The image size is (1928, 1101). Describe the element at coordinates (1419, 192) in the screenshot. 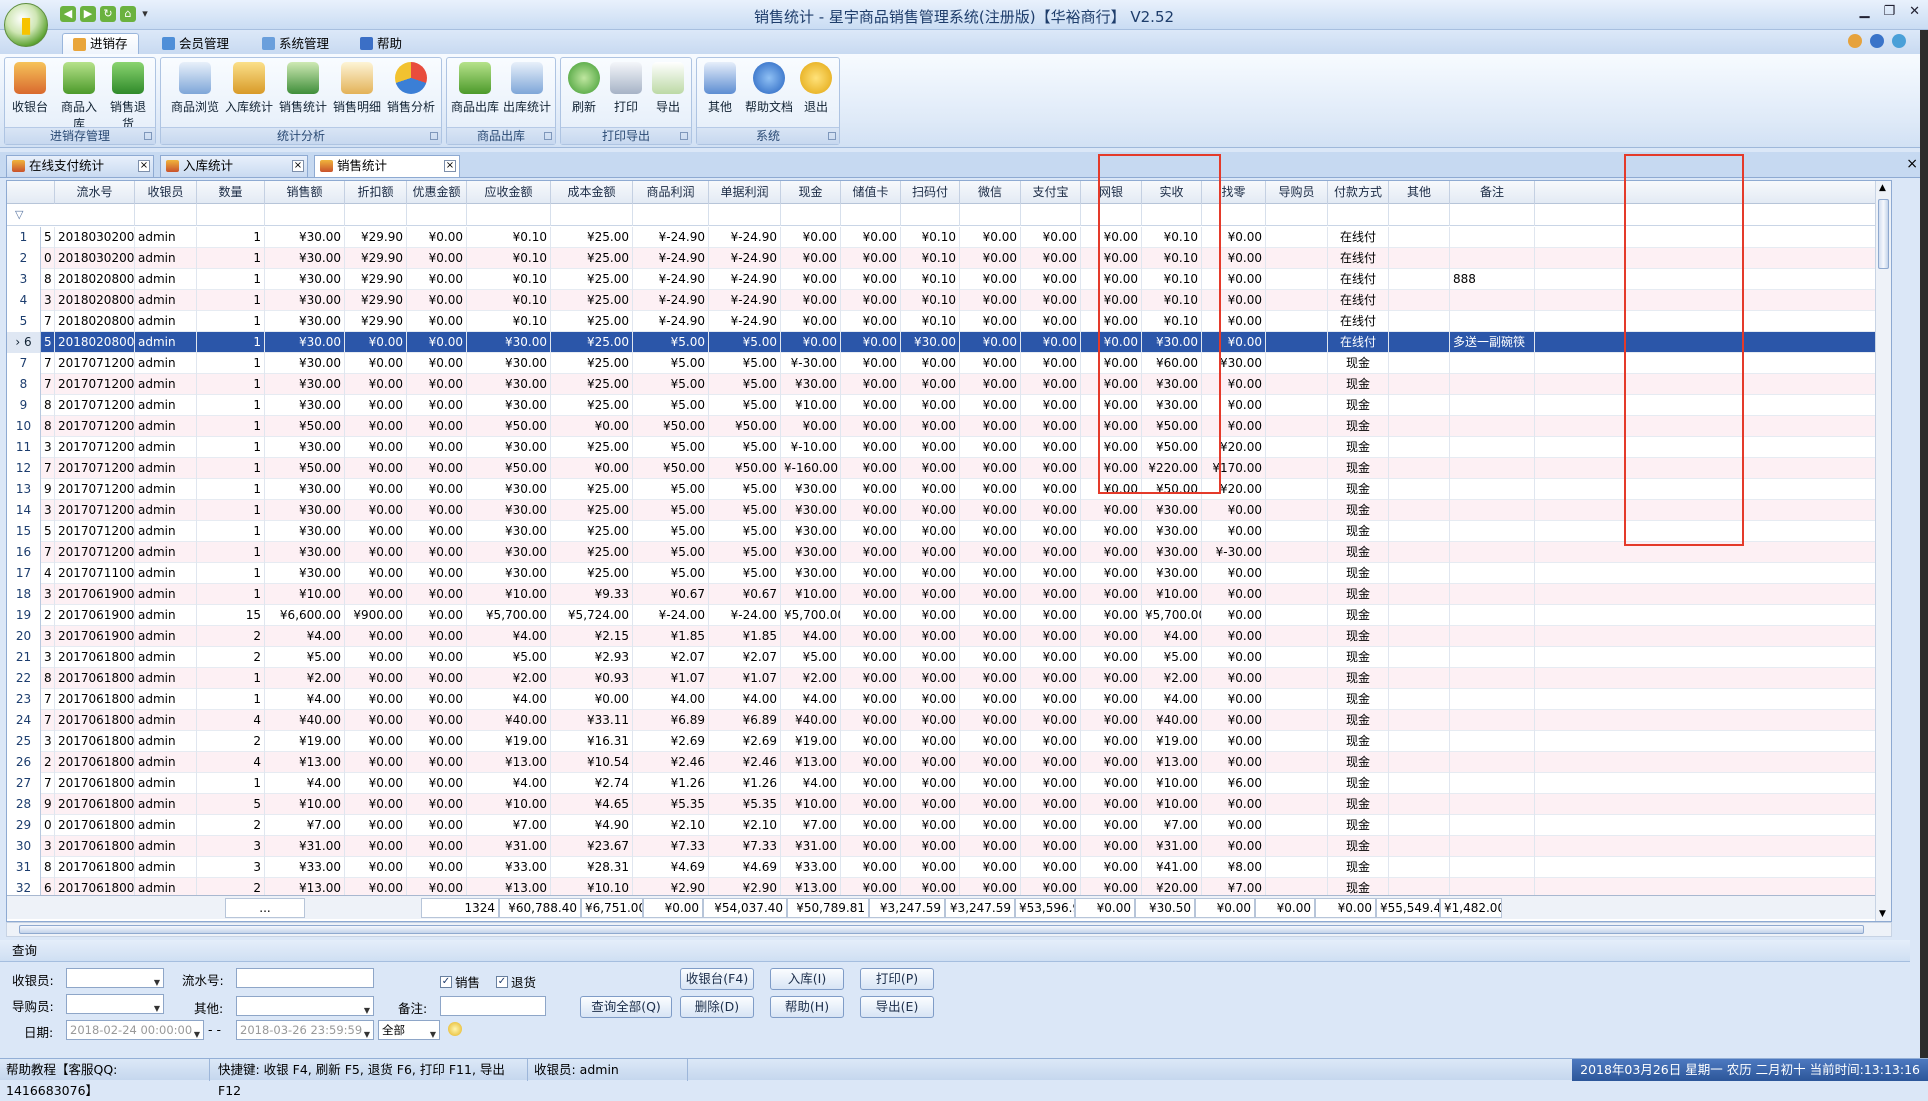

I see `column-header: 其他` at that location.